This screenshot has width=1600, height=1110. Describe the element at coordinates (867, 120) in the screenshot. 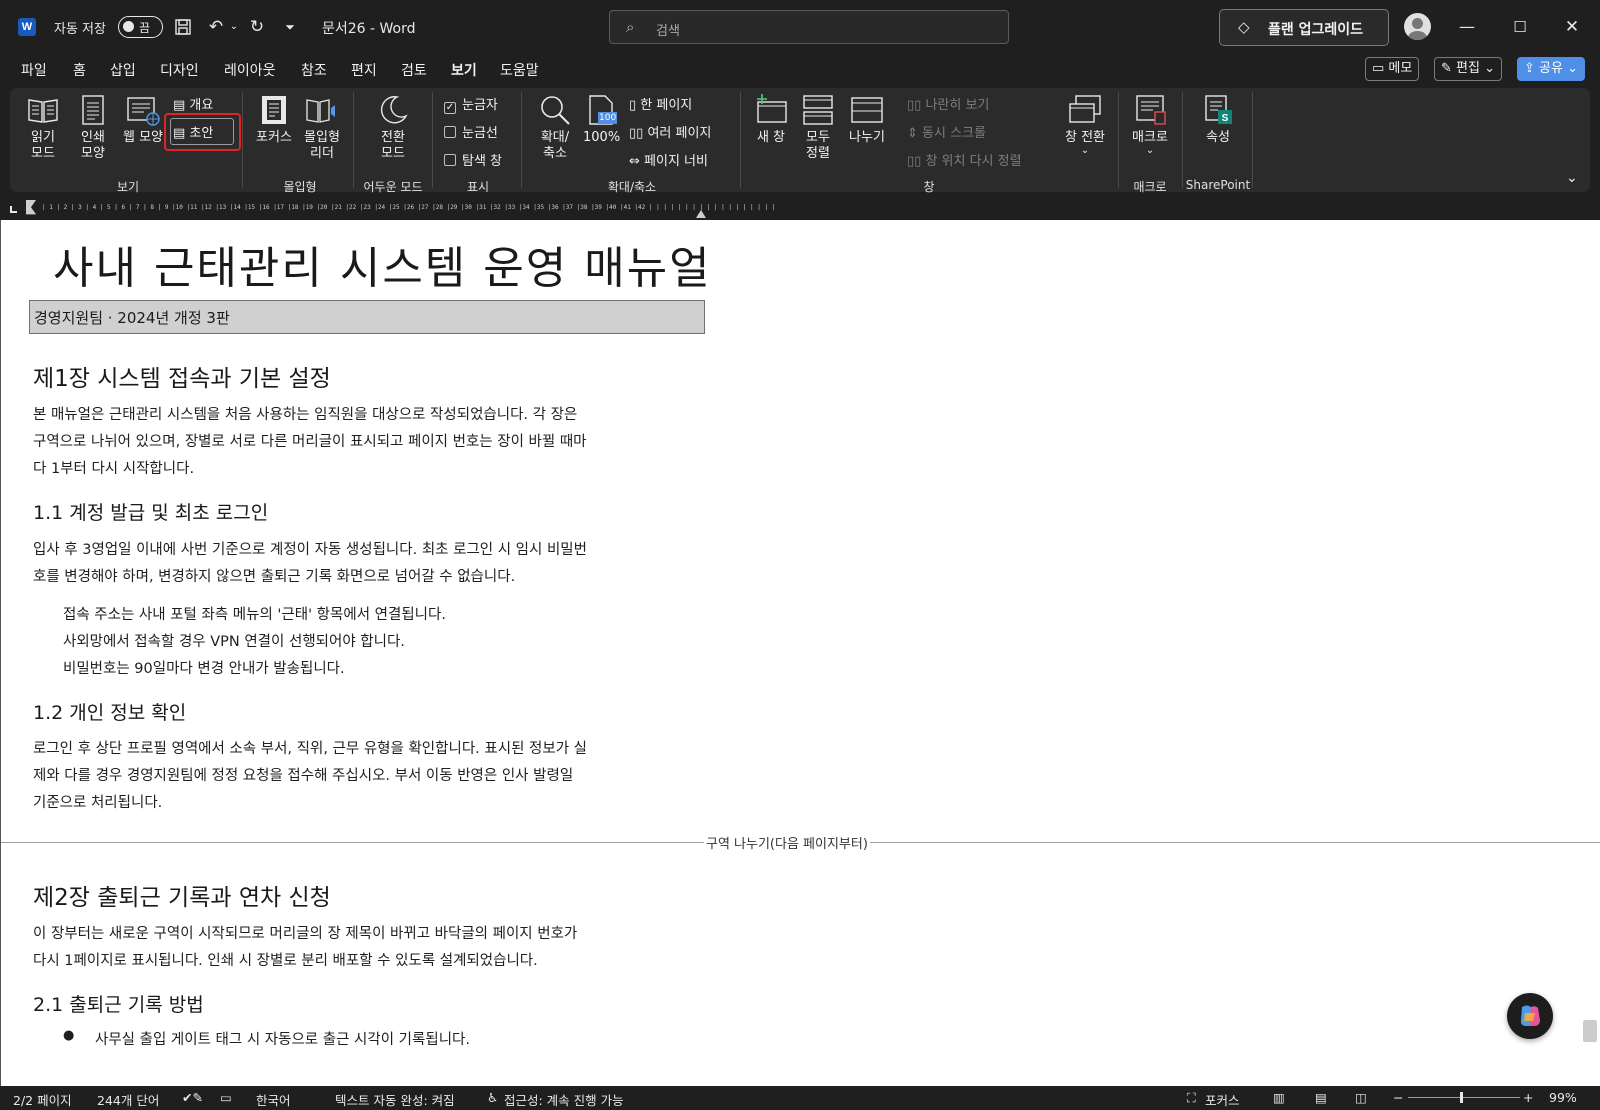

I see `split-button: 나누기` at that location.